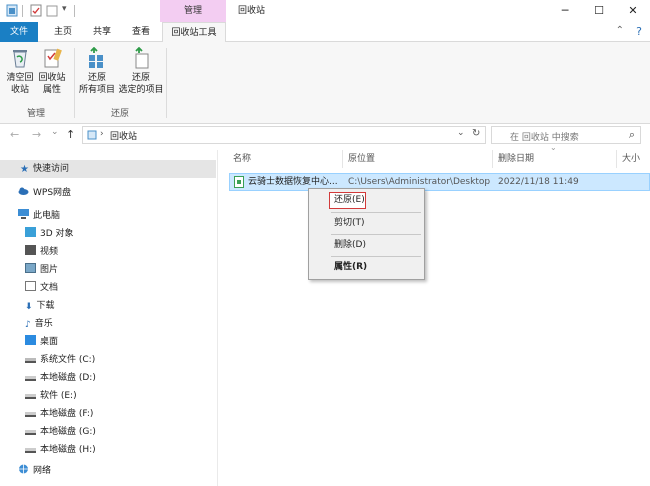  Describe the element at coordinates (516, 159) in the screenshot. I see `column-header-date-deleted: 删除日期` at that location.